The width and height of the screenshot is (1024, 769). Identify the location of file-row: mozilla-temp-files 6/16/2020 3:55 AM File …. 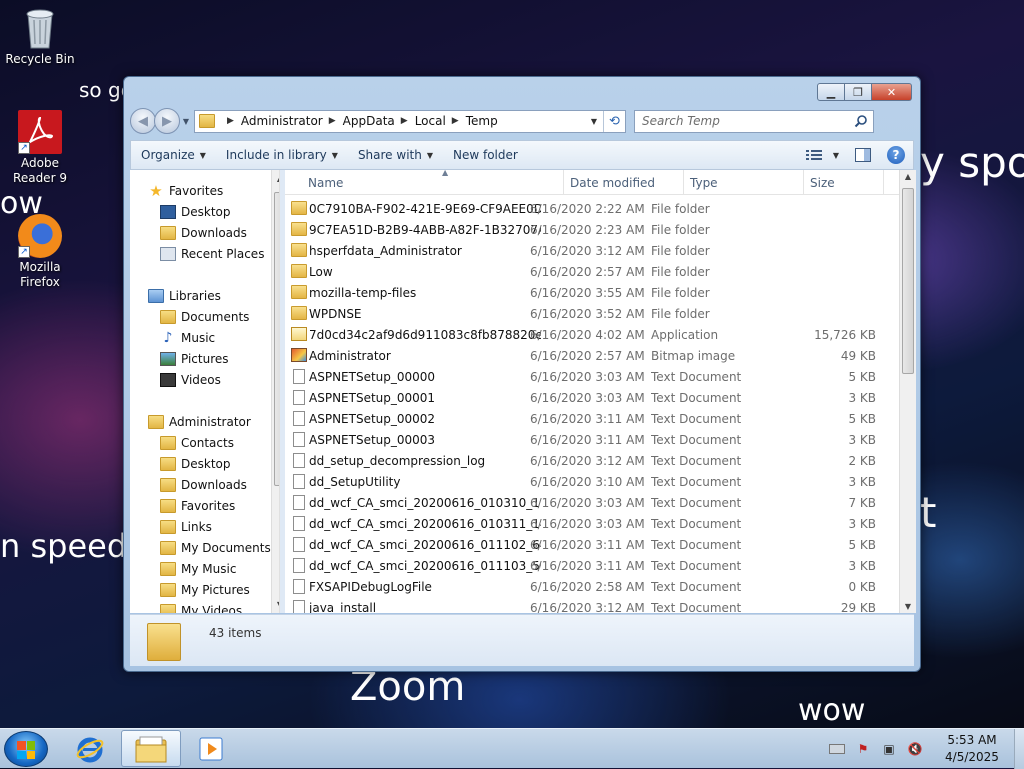
(592, 292).